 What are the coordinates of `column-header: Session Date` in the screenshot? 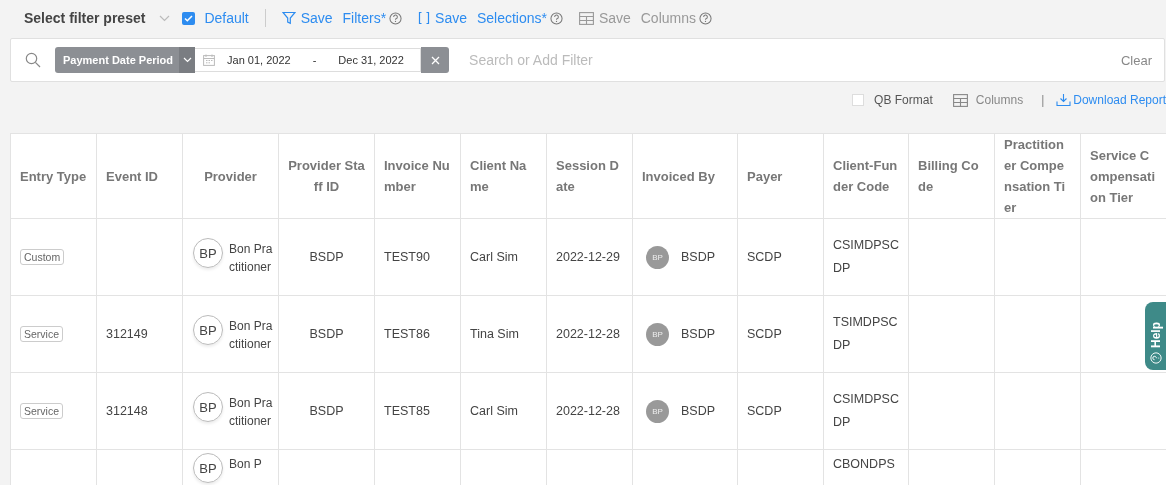 It's located at (589, 176).